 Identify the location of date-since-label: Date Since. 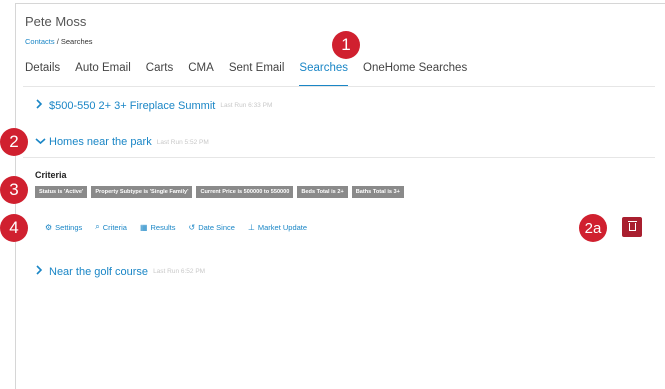
(216, 227).